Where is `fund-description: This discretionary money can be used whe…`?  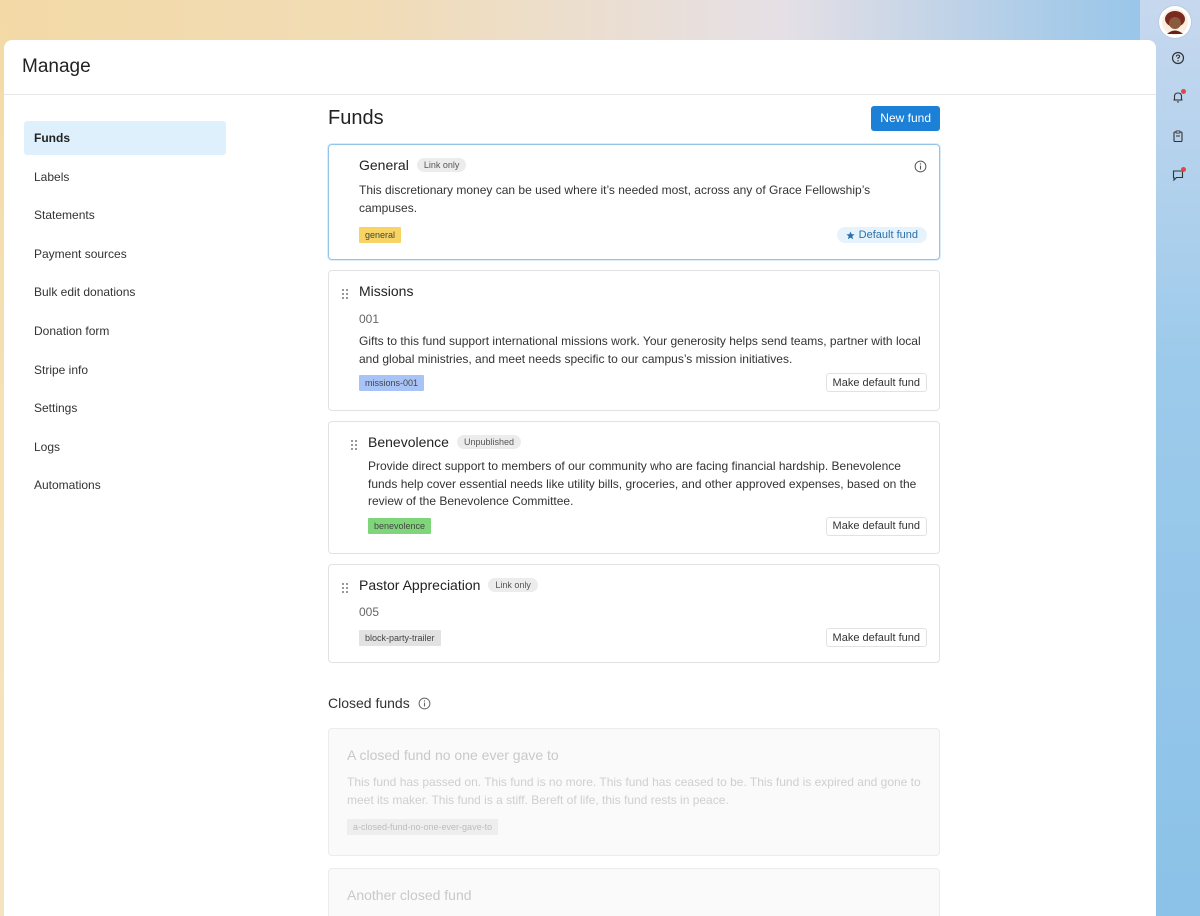 fund-description: This discretionary money can be used whe… is located at coordinates (615, 199).